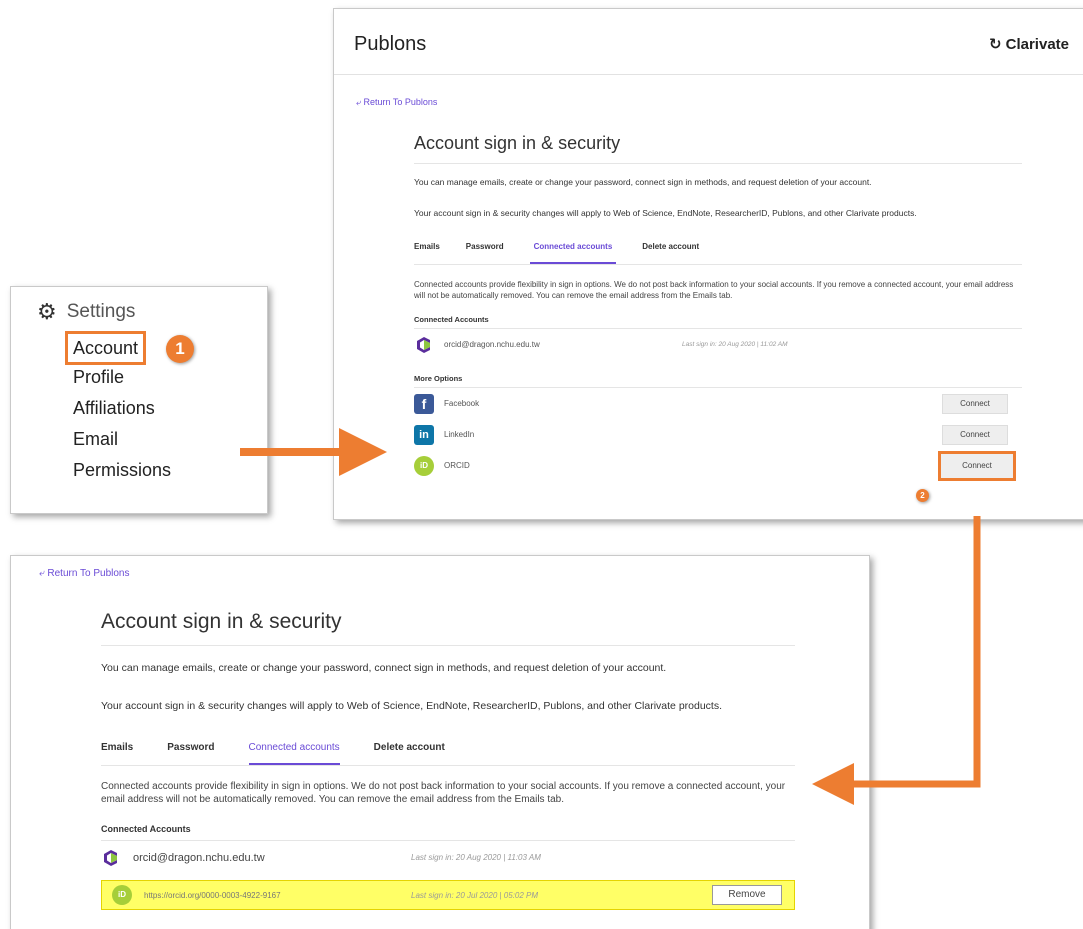 Image resolution: width=1083 pixels, height=929 pixels. What do you see at coordinates (47, 311) in the screenshot?
I see `gear-icon: ⚙` at bounding box center [47, 311].